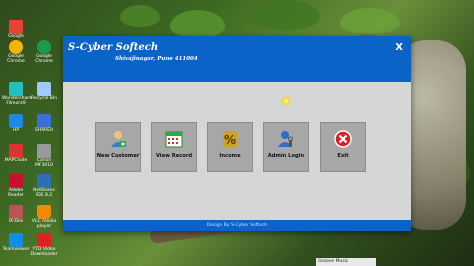 The height and width of the screenshot is (266, 474). Describe the element at coordinates (286, 139) in the screenshot. I see `admin-icon` at that location.